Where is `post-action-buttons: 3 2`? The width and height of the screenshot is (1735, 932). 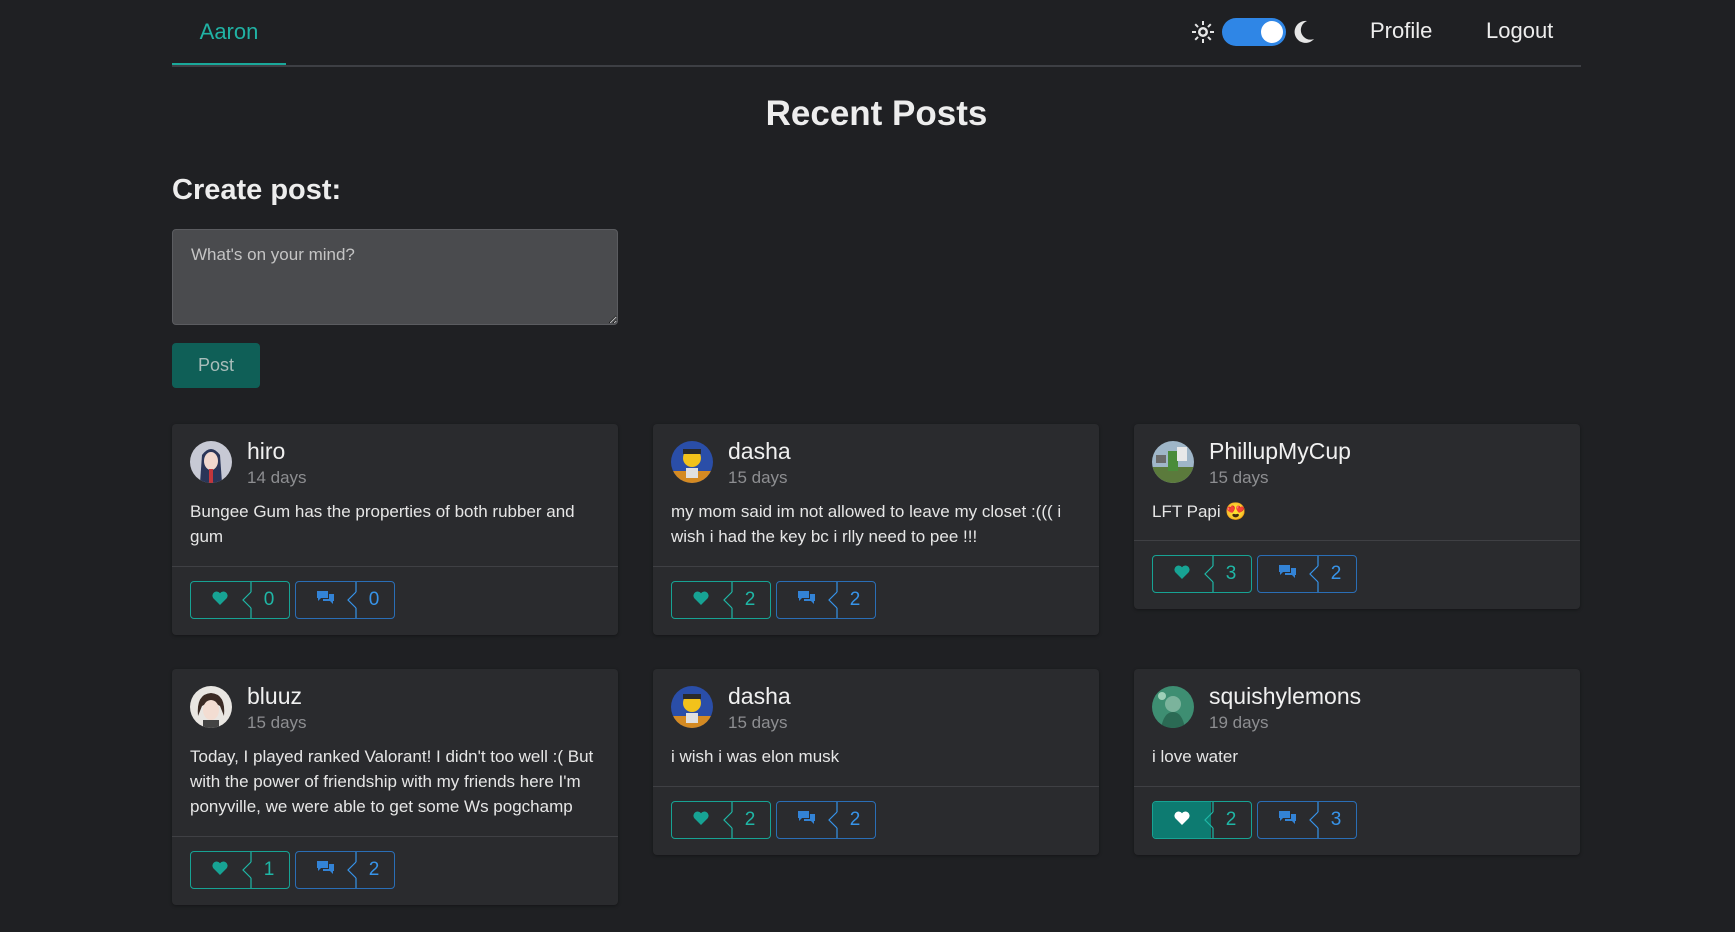 post-action-buttons: 3 2 is located at coordinates (1254, 574).